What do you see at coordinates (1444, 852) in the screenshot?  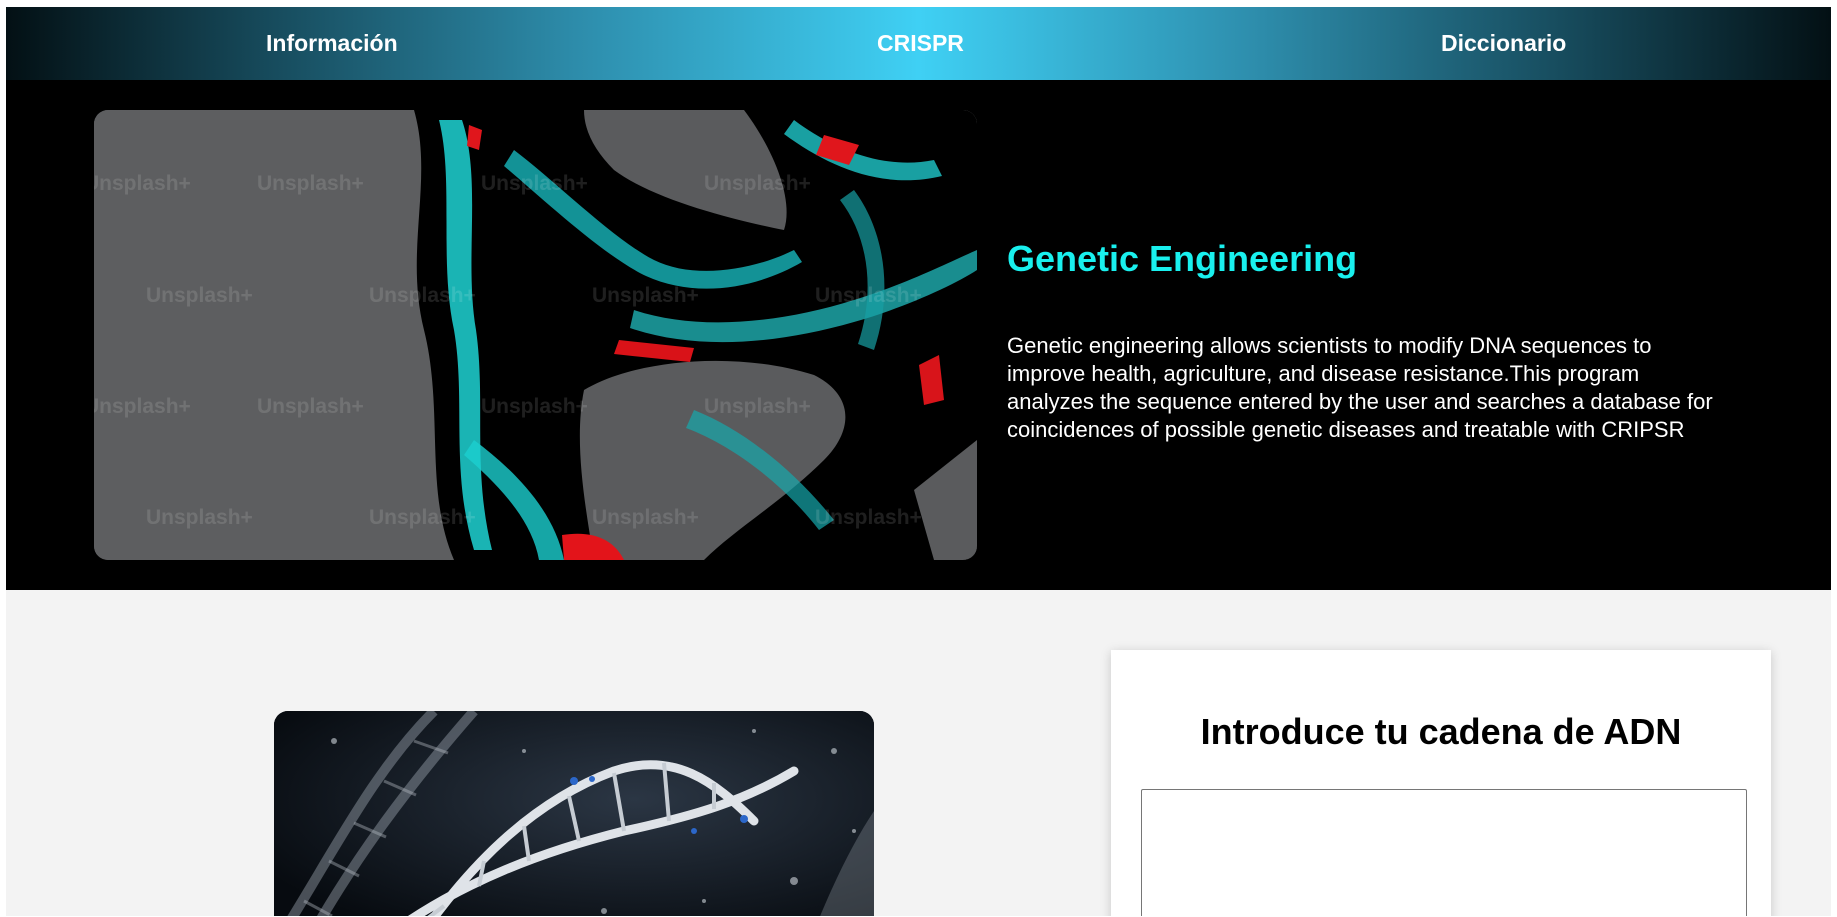 I see `dna-sequence-input` at bounding box center [1444, 852].